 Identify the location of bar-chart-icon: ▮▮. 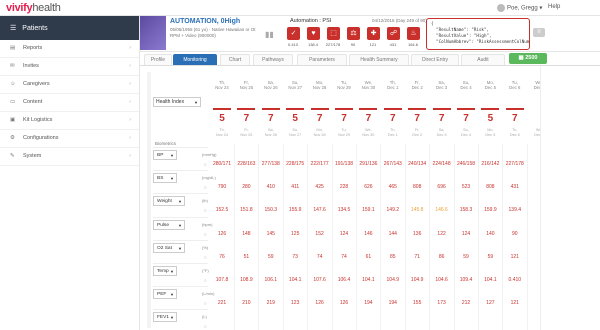
(269, 34).